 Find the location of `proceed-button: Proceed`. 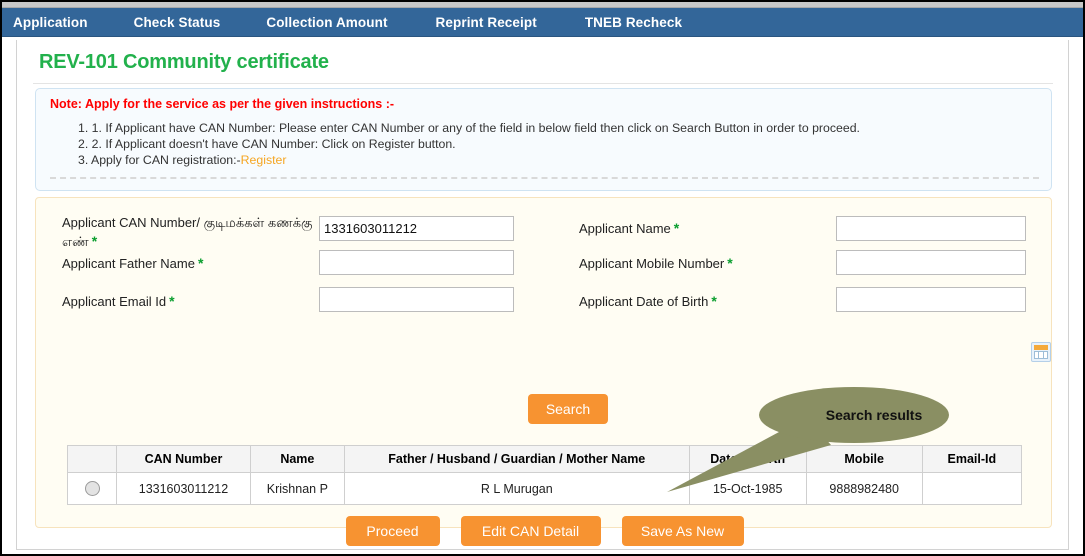

proceed-button: Proceed is located at coordinates (392, 531).